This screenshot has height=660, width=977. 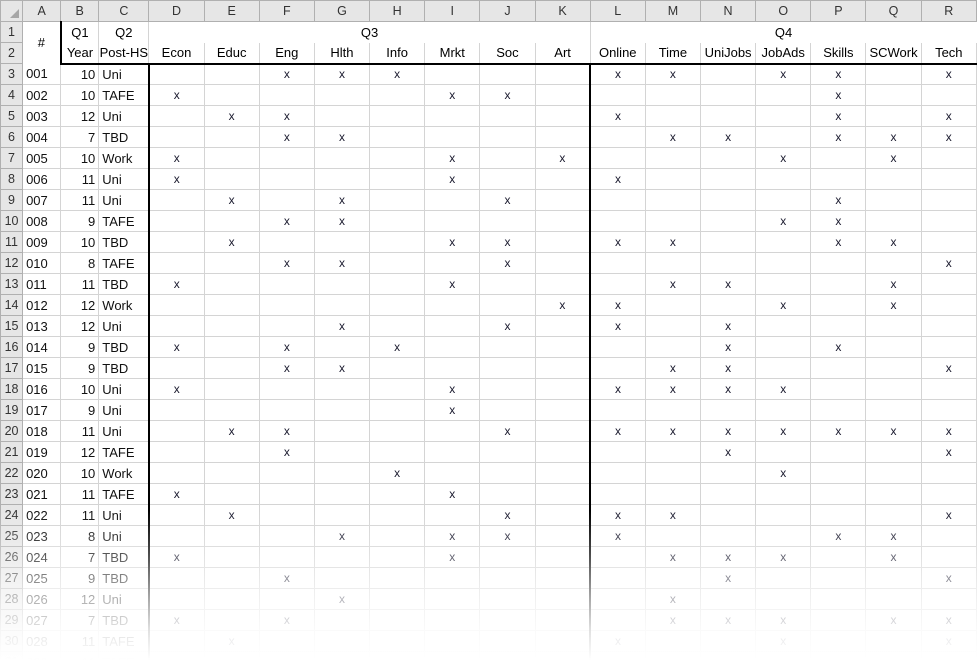 What do you see at coordinates (488, 389) in the screenshot?
I see `table-row: 18 016 10 Uni x x x x x x` at bounding box center [488, 389].